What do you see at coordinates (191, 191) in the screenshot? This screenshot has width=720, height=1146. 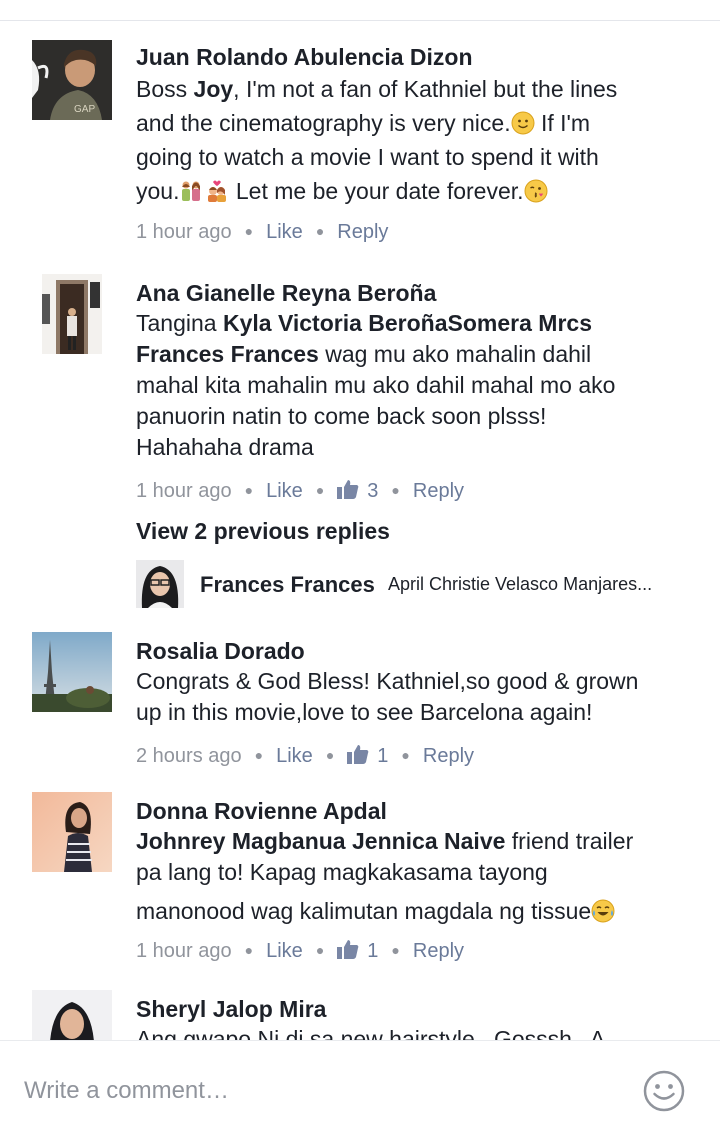 I see `couple-icon` at bounding box center [191, 191].